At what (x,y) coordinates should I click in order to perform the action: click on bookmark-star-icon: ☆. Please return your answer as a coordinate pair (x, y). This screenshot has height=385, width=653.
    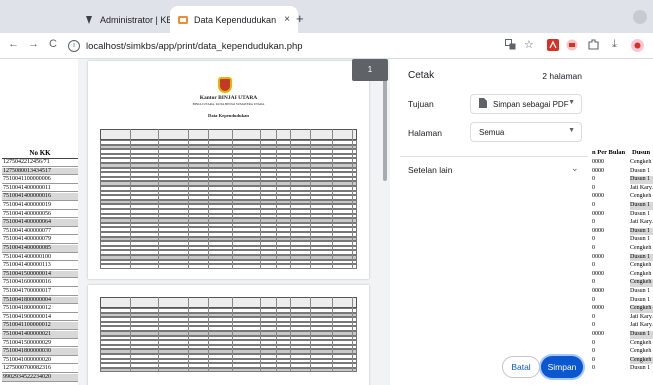
    Looking at the image, I should click on (529, 44).